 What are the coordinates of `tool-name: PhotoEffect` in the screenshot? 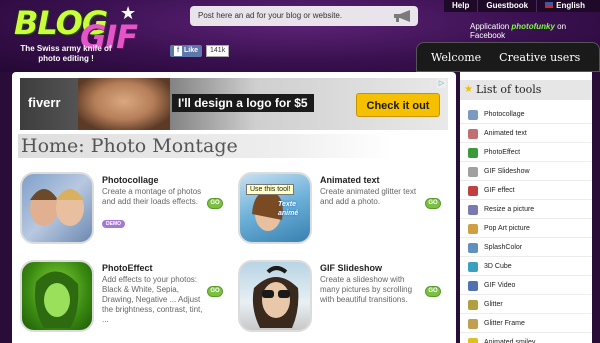 It's located at (127, 268).